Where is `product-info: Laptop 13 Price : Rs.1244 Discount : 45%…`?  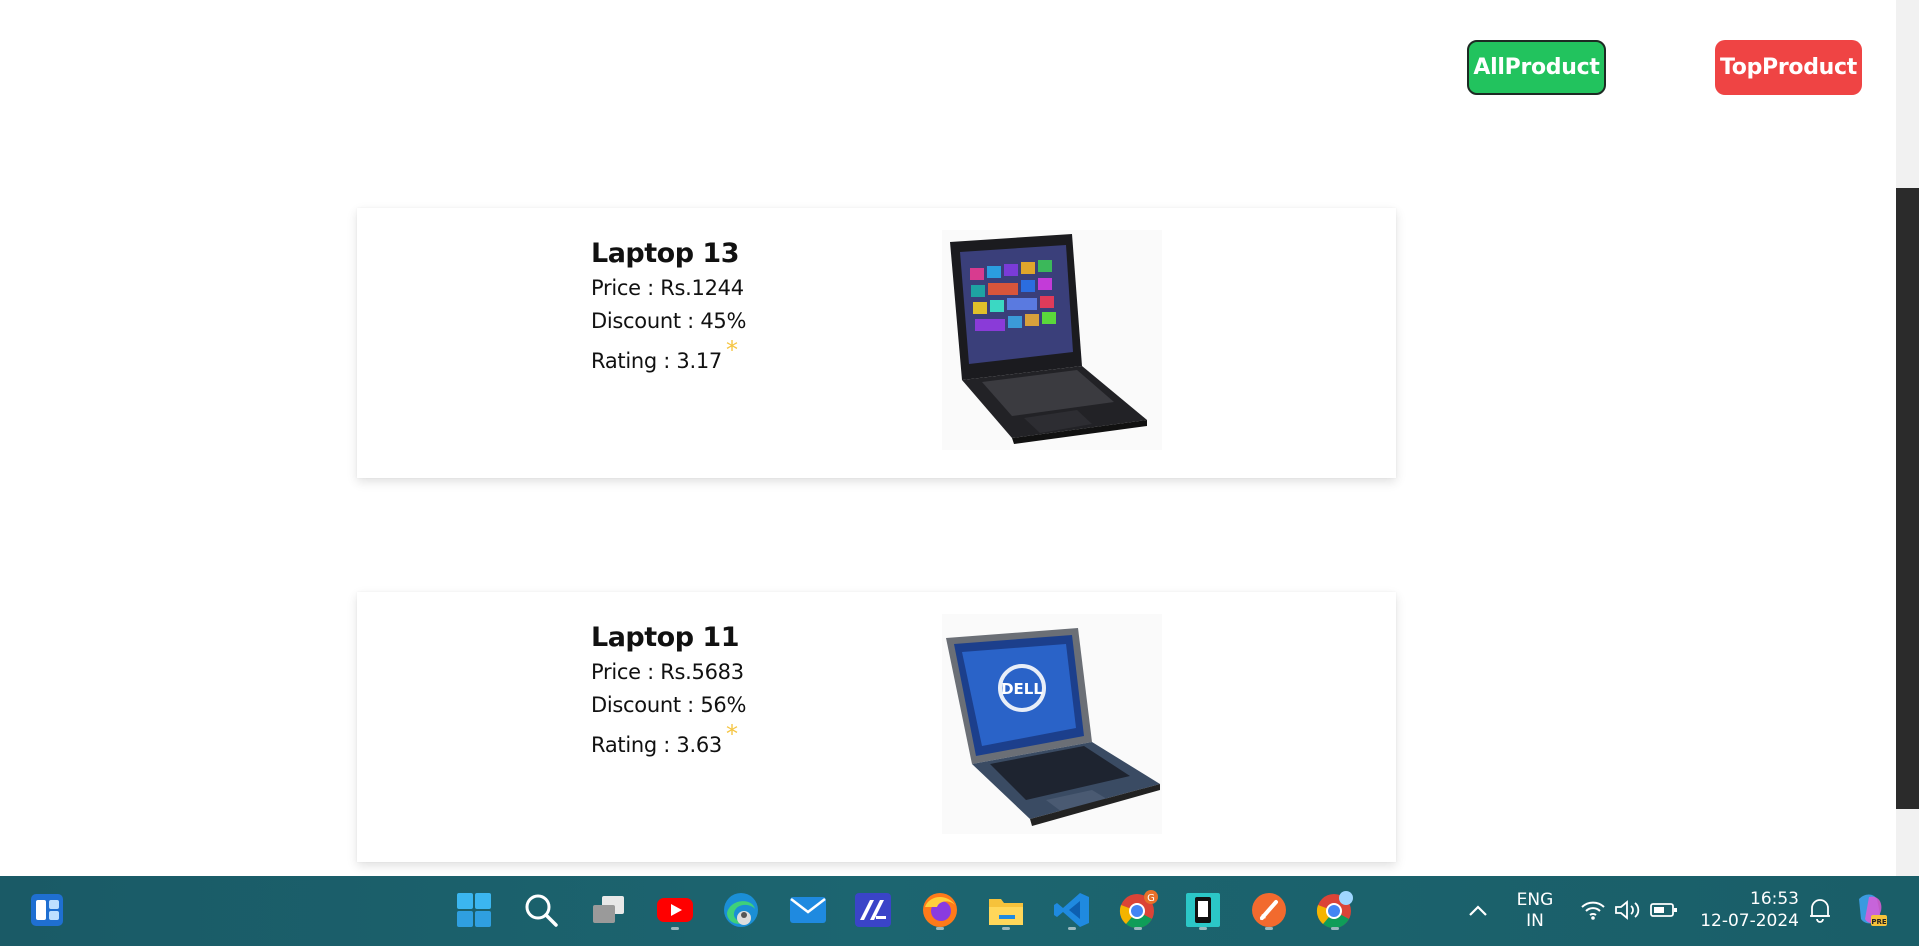
product-info: Laptop 13 Price : Rs.1244 Discount : 45%… is located at coordinates (668, 308).